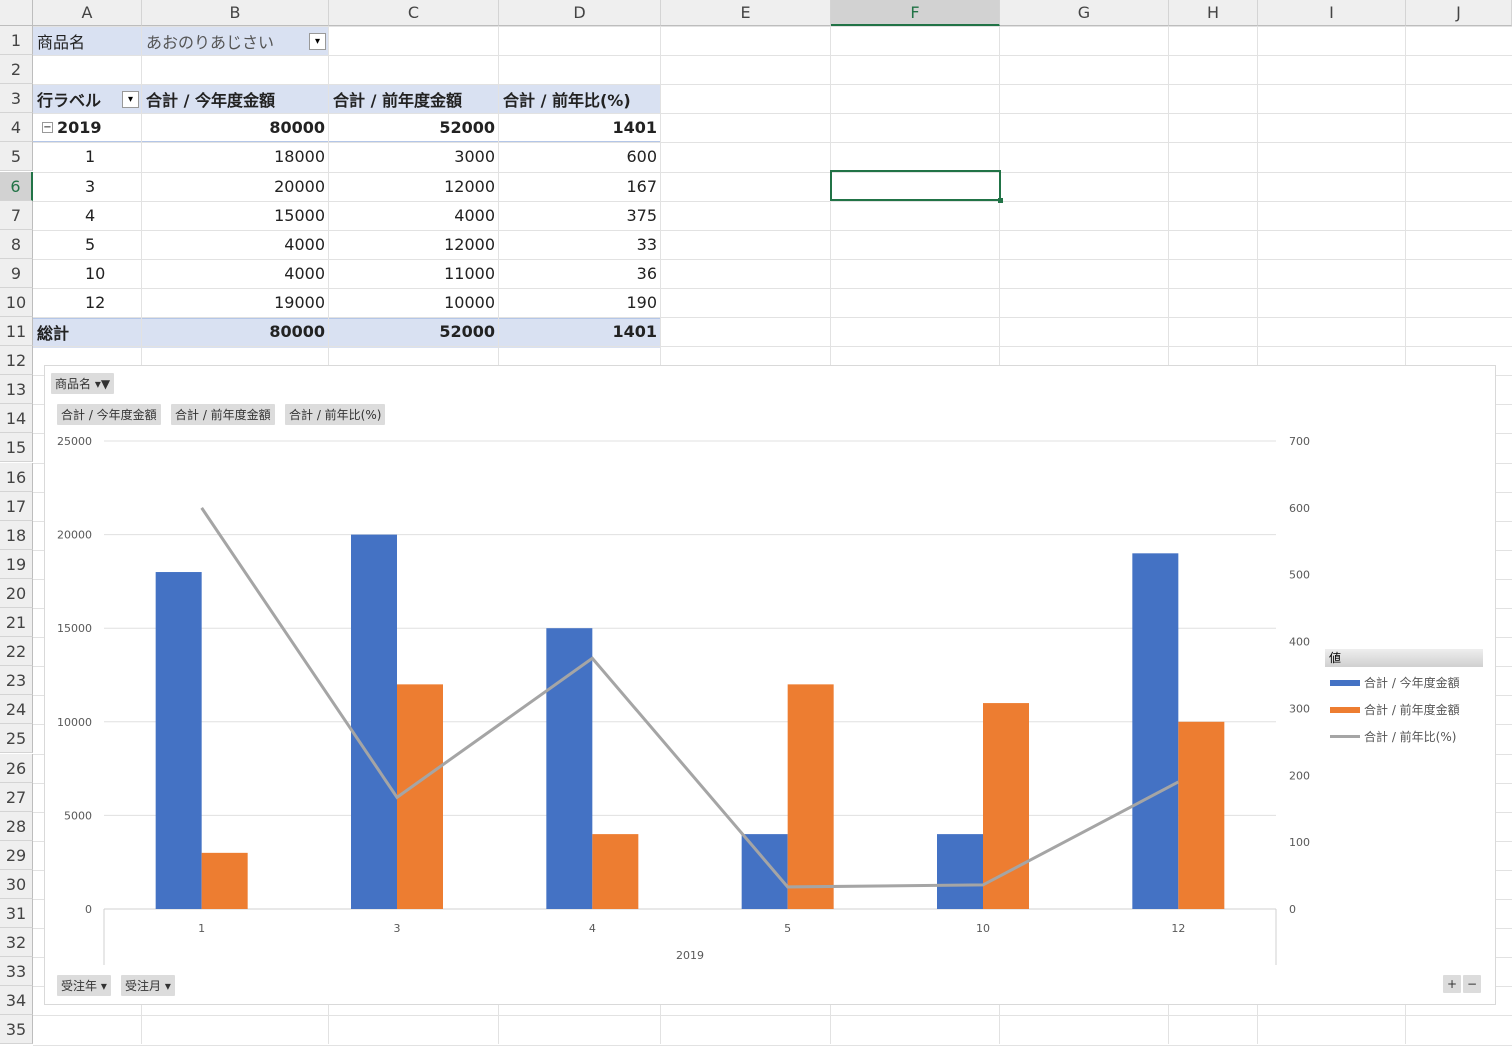 The image size is (1512, 1046). Describe the element at coordinates (16, 331) in the screenshot. I see `row-header-11: 11` at that location.